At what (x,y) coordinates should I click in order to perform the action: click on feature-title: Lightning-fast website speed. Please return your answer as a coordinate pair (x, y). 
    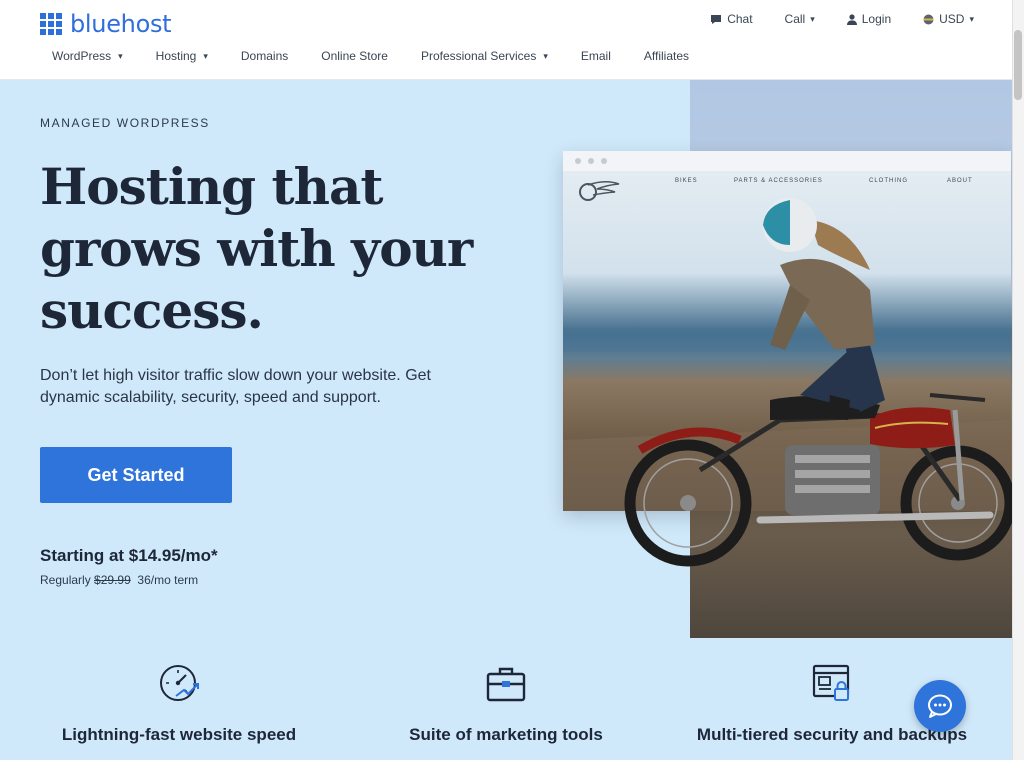
    Looking at the image, I should click on (179, 734).